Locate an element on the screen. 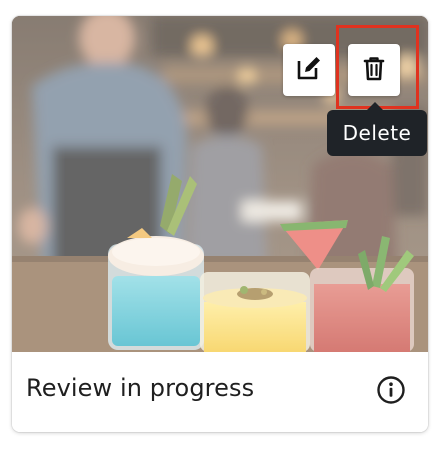 The width and height of the screenshot is (442, 452). tooltip-label: Delete is located at coordinates (377, 133).